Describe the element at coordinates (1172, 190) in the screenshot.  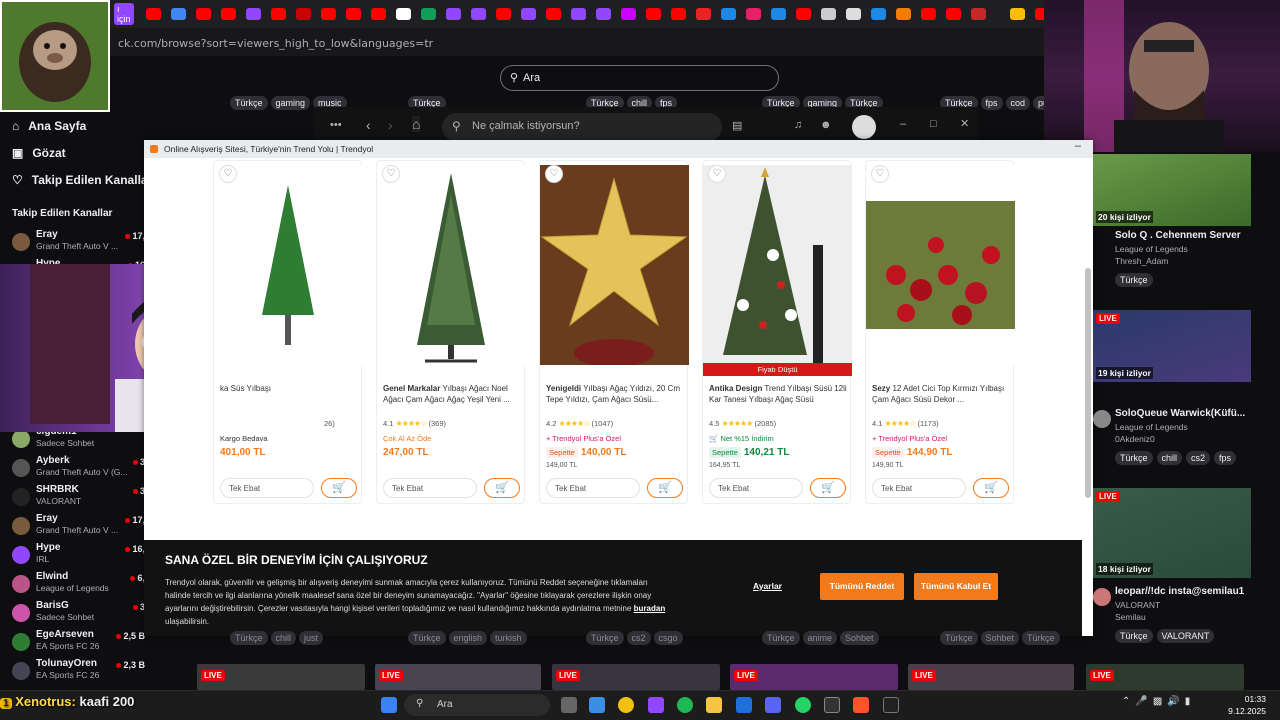
I see `stream-thumbnail: 20 kişi izliyor` at that location.